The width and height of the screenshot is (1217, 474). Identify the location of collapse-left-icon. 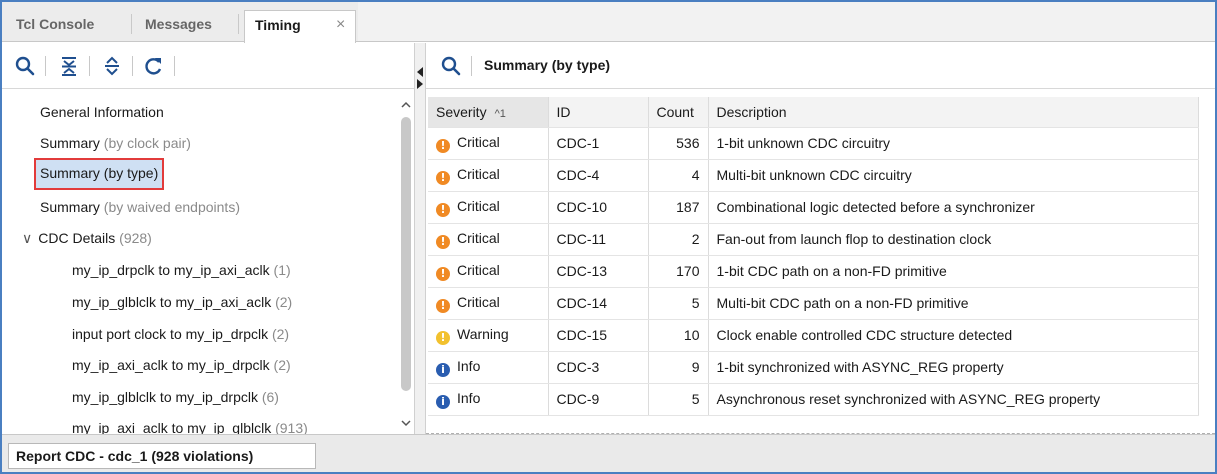
(420, 72).